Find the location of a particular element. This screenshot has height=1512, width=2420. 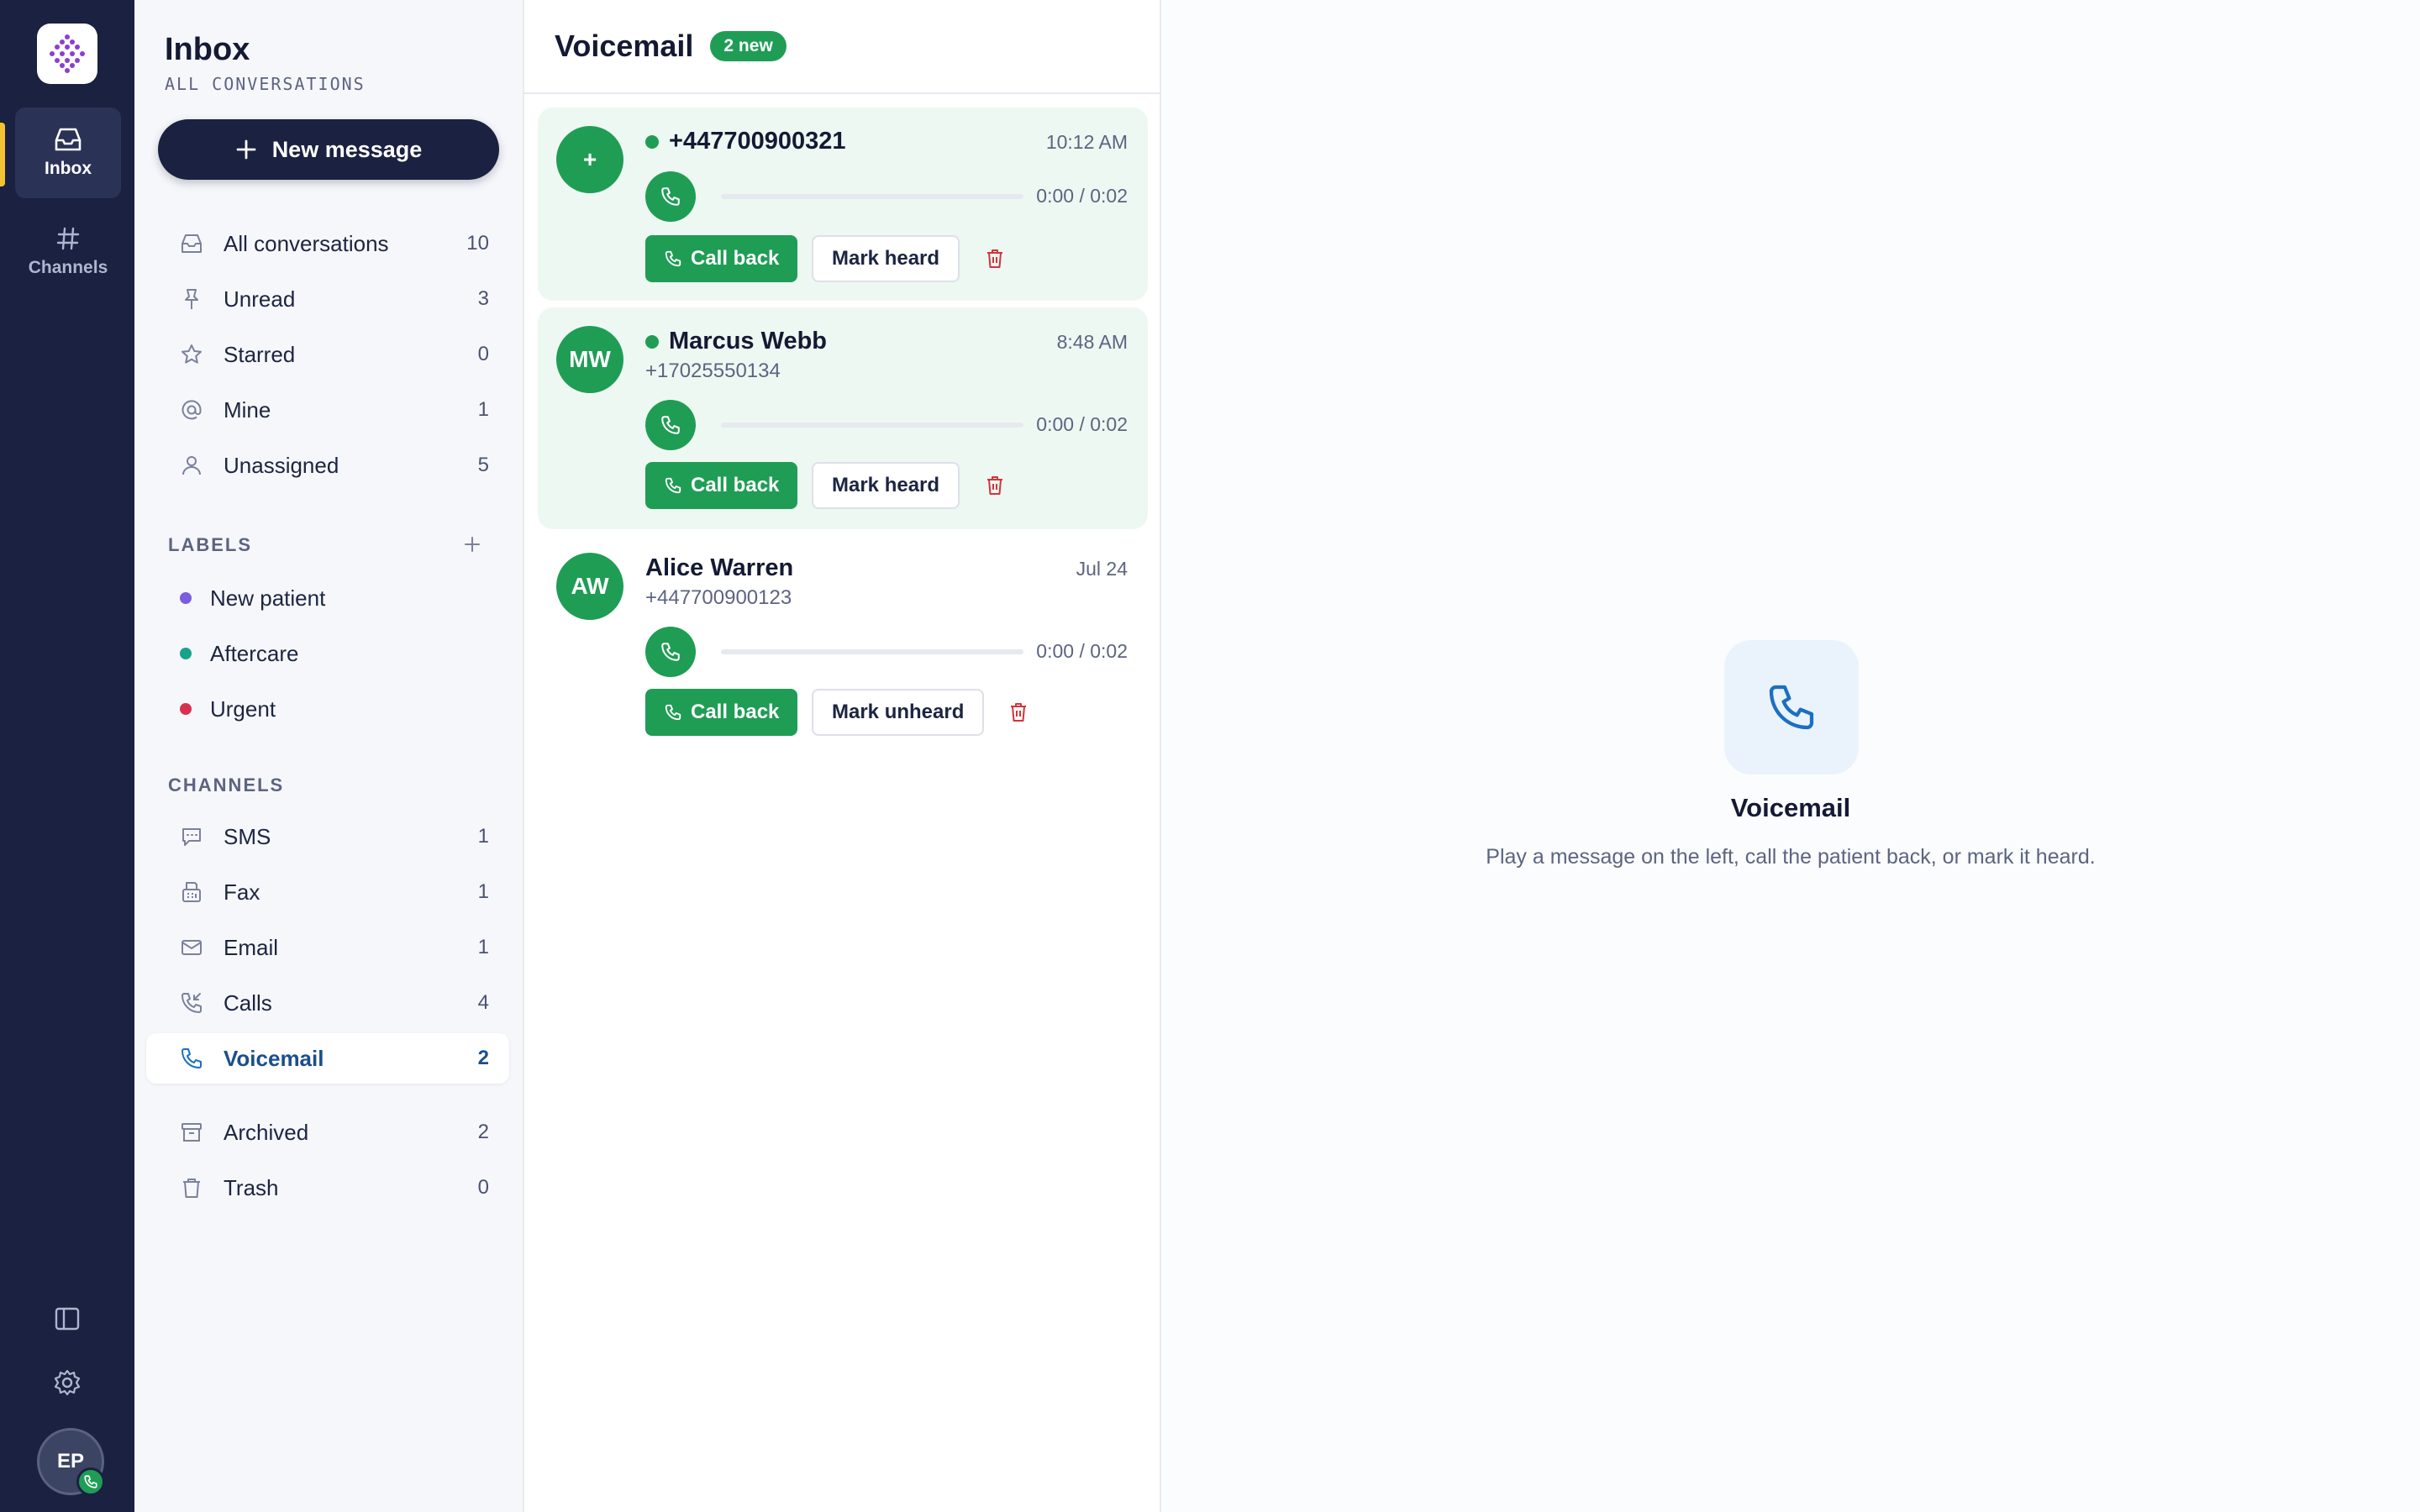

phone-incoming-icon is located at coordinates (192, 1003).